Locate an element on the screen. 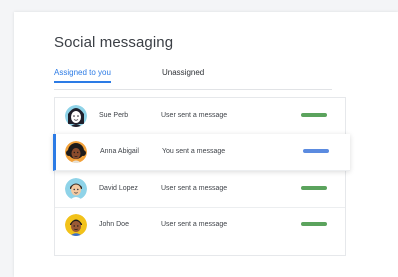 The image size is (398, 277). contact-name: John Doe is located at coordinates (114, 224).